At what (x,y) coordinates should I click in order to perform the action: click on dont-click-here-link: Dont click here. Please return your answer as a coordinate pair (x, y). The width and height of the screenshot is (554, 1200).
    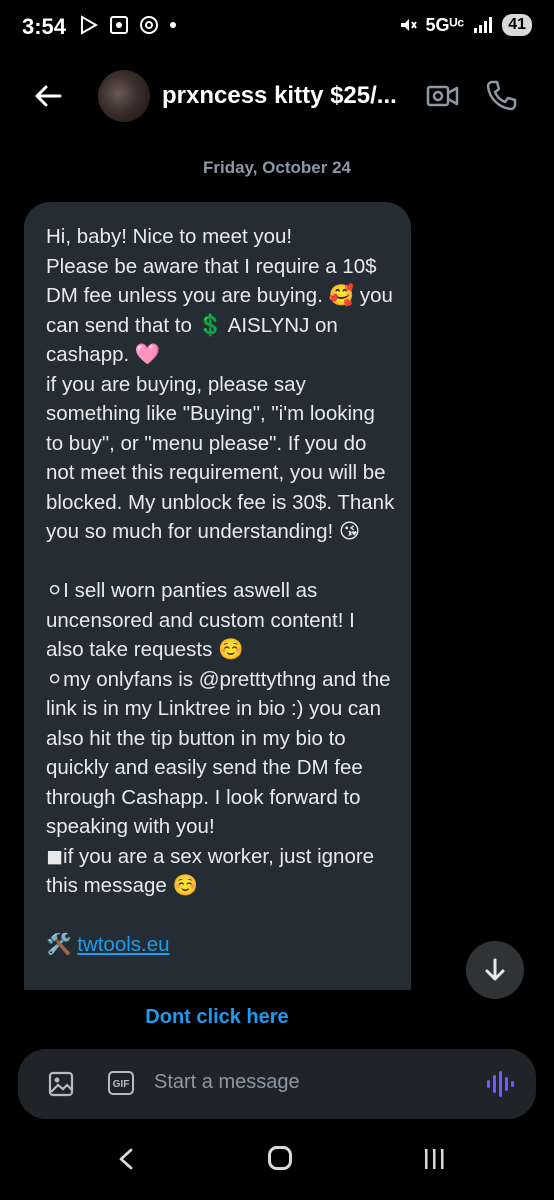
    Looking at the image, I should click on (217, 1017).